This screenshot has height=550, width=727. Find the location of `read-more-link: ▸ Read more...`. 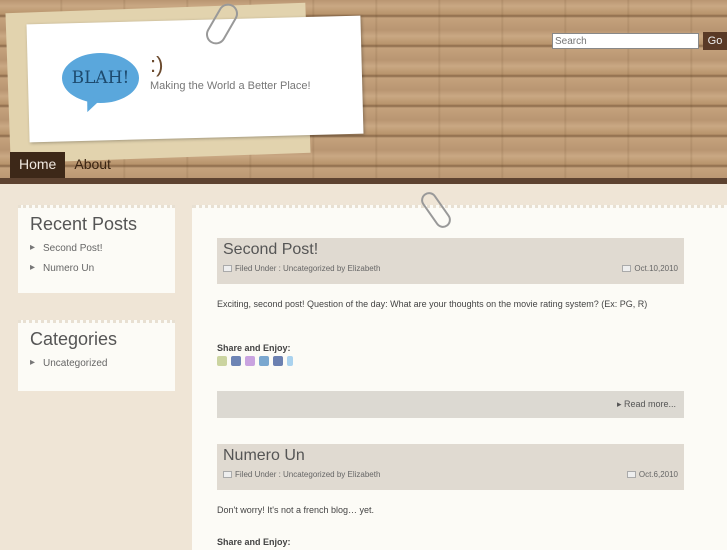

read-more-link: ▸ Read more... is located at coordinates (646, 404).